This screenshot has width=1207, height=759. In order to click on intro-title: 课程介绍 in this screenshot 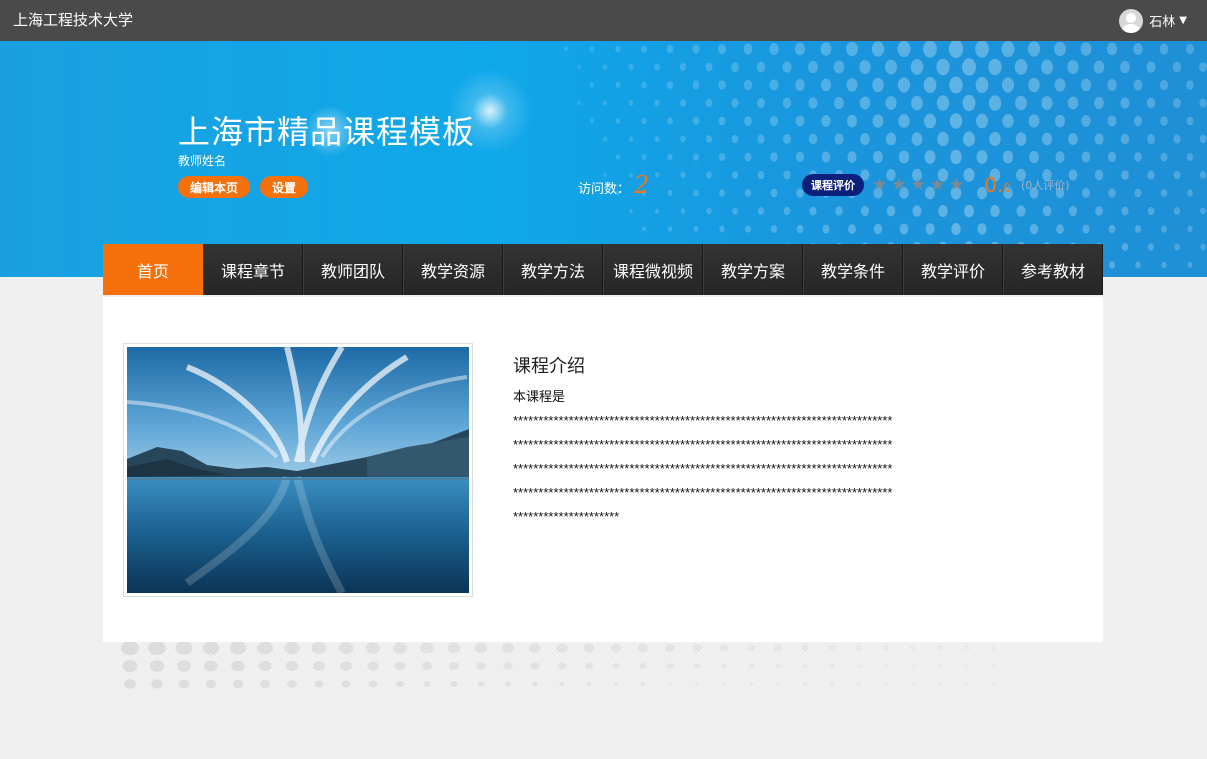, I will do `click(549, 366)`.